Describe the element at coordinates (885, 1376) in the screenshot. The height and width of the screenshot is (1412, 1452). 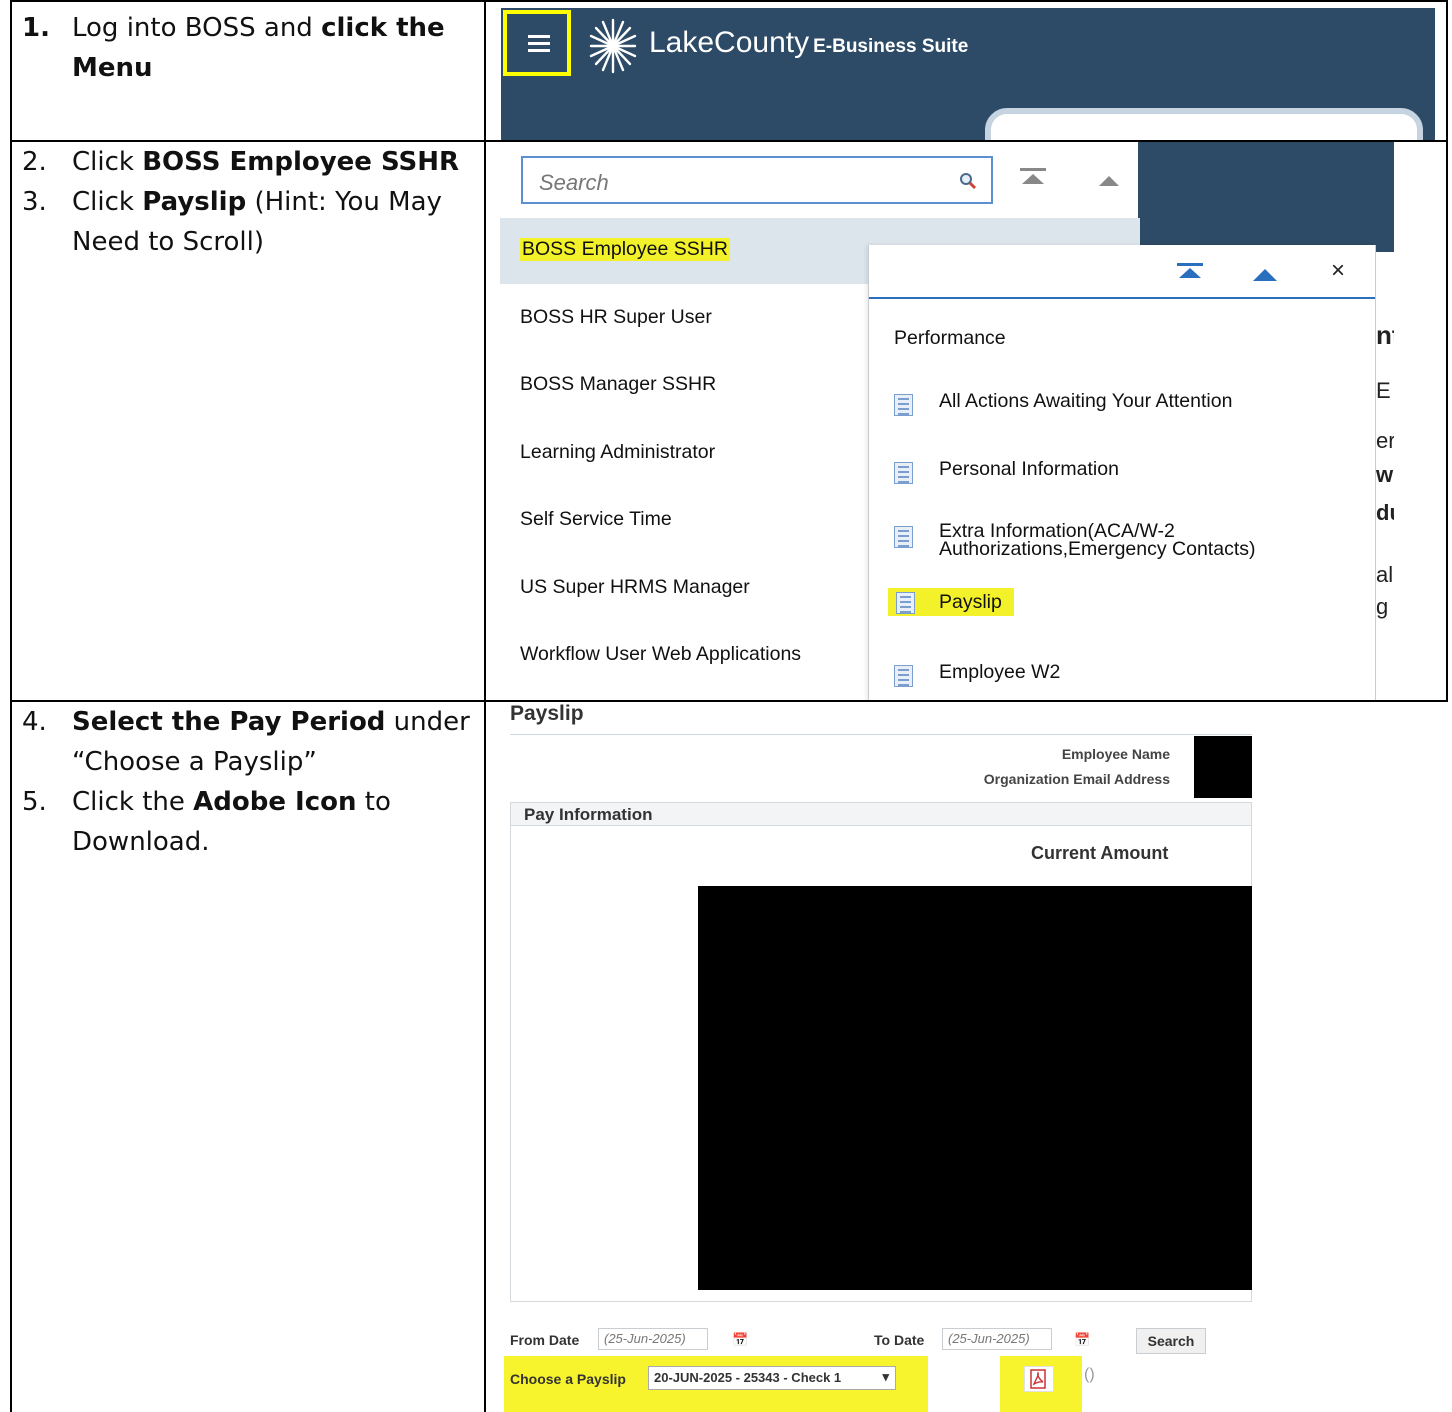
I see `chevron-down-icon: ▾` at that location.